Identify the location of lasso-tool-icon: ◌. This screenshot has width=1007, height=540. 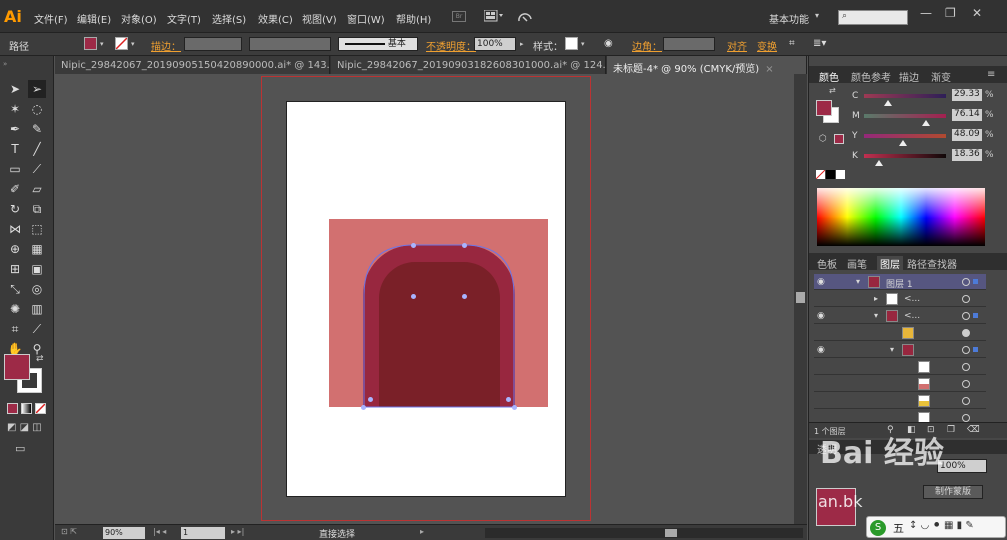
(37, 109).